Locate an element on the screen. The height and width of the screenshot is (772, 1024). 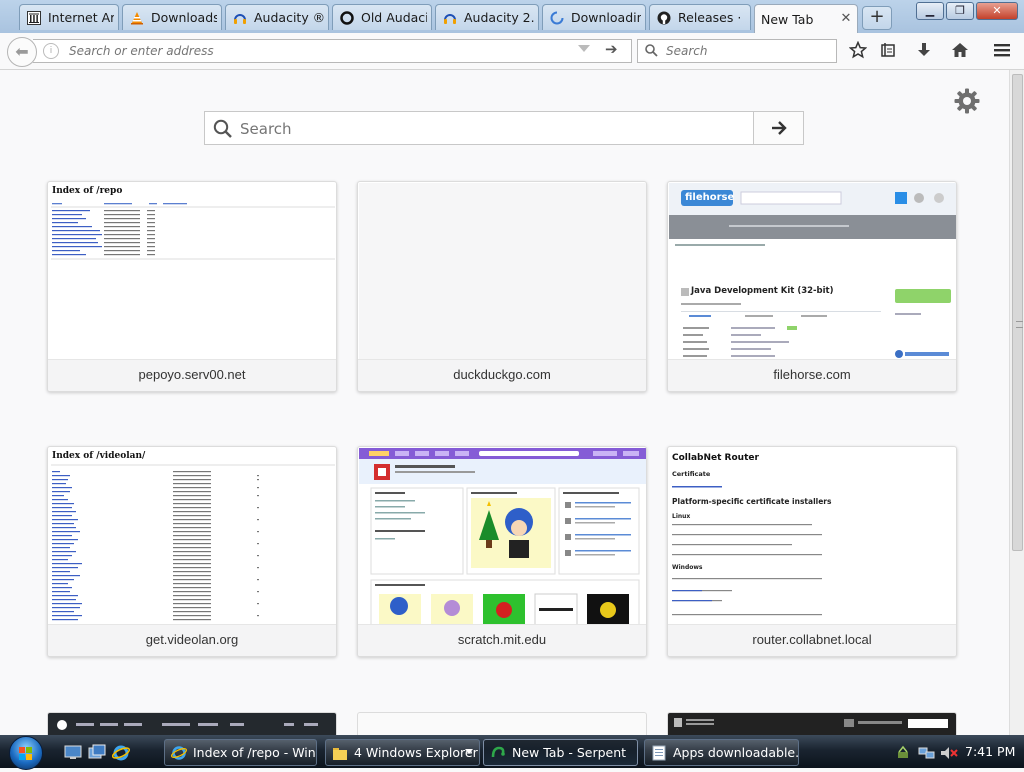
serpent-icon is located at coordinates (498, 753).